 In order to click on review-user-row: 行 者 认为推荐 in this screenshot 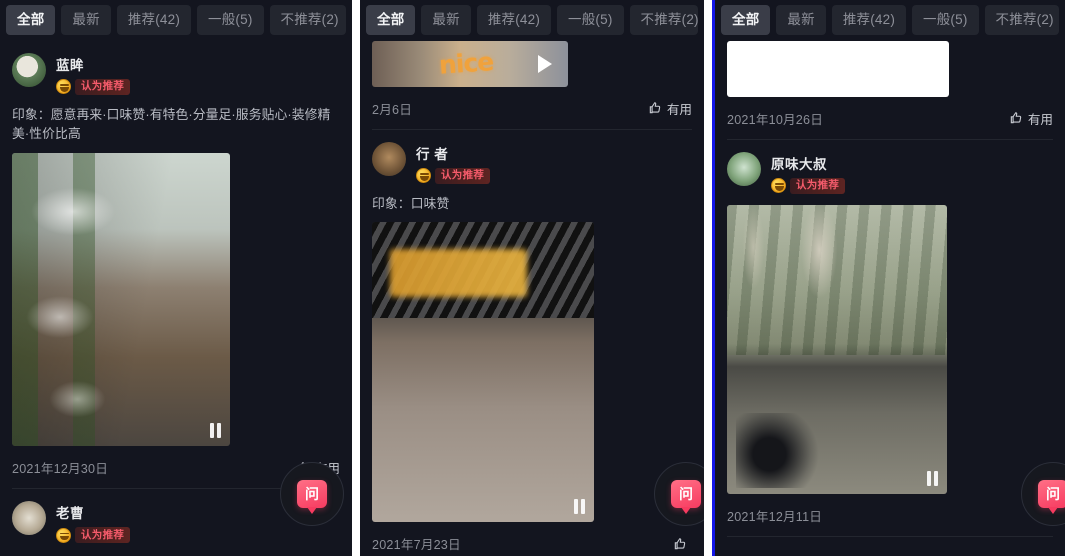, I will do `click(532, 159)`.